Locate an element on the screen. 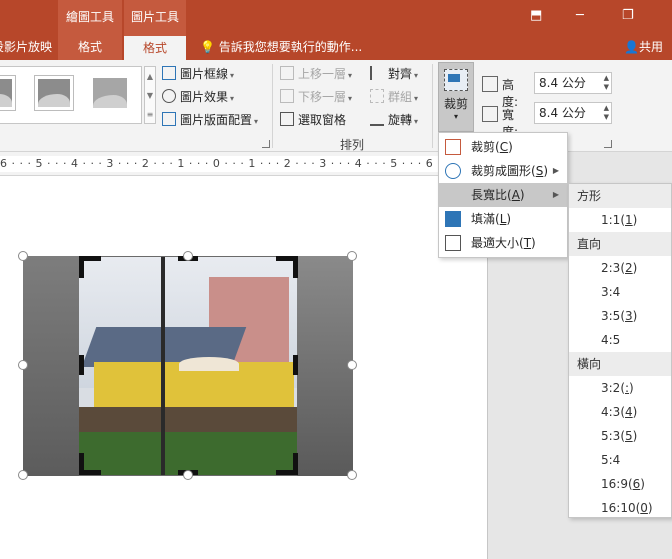  menu-fill-label: 填滿 is located at coordinates (483, 219).